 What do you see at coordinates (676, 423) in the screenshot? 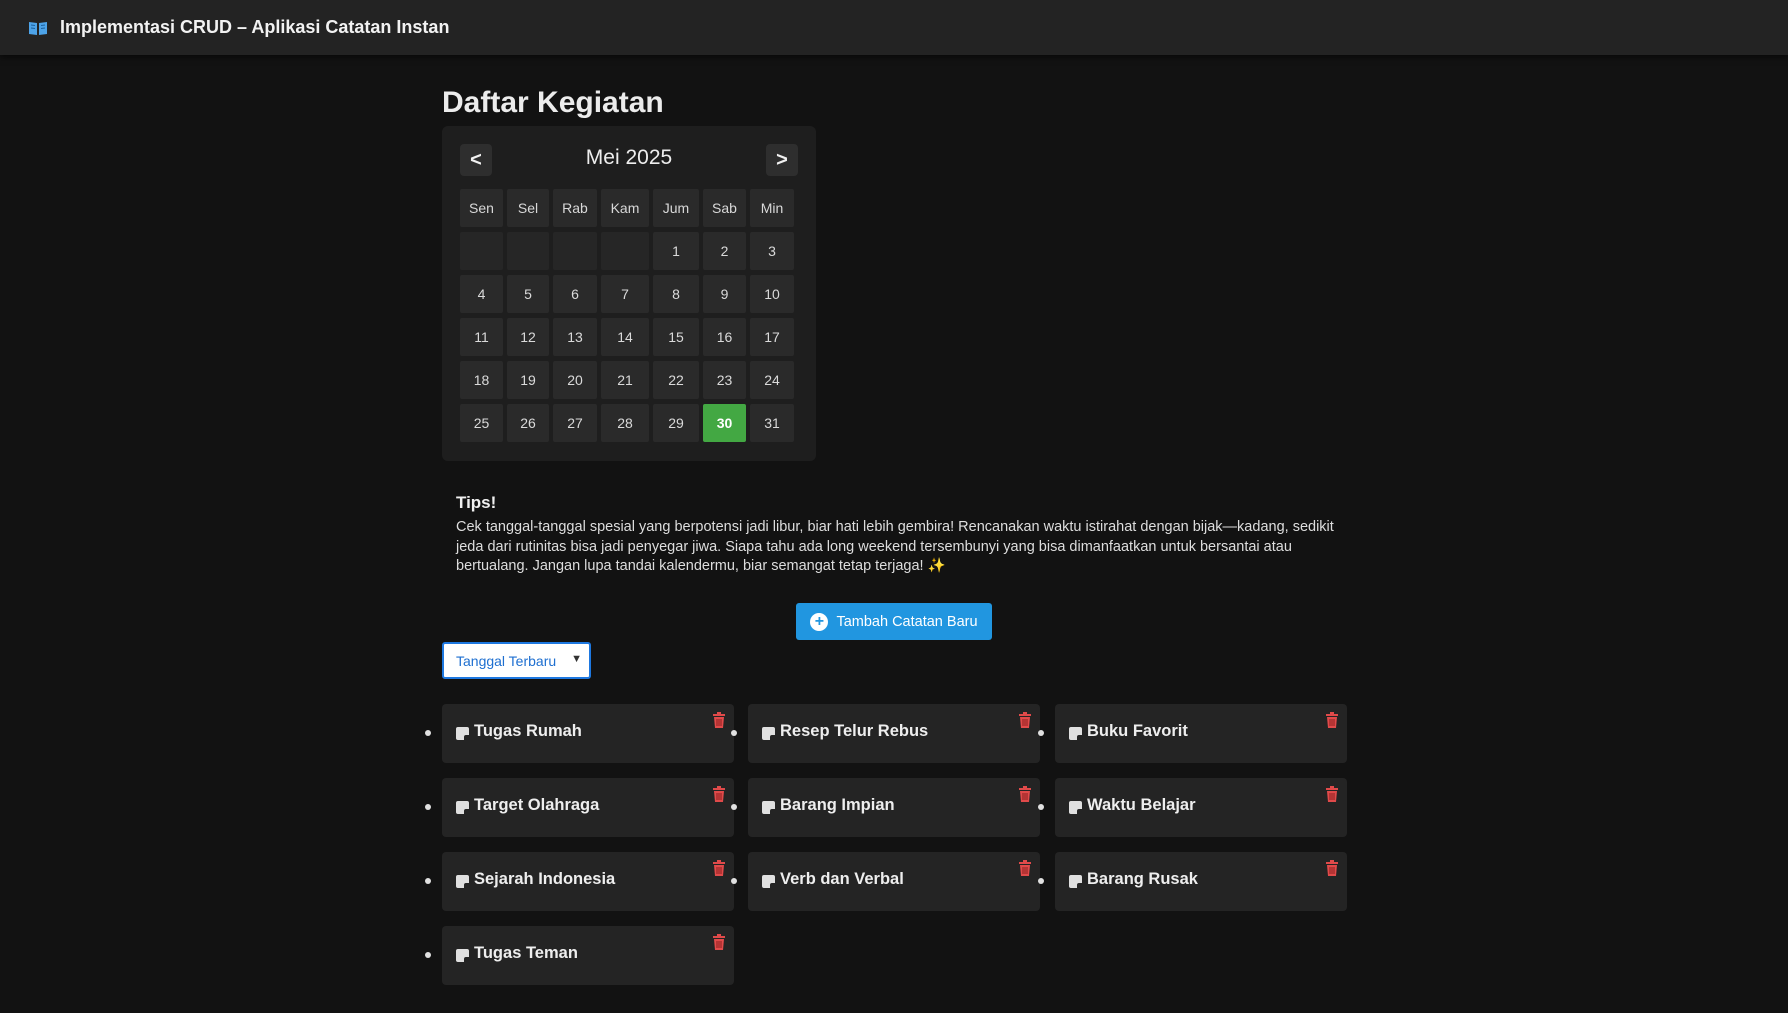
I see `calendar-day: 29` at bounding box center [676, 423].